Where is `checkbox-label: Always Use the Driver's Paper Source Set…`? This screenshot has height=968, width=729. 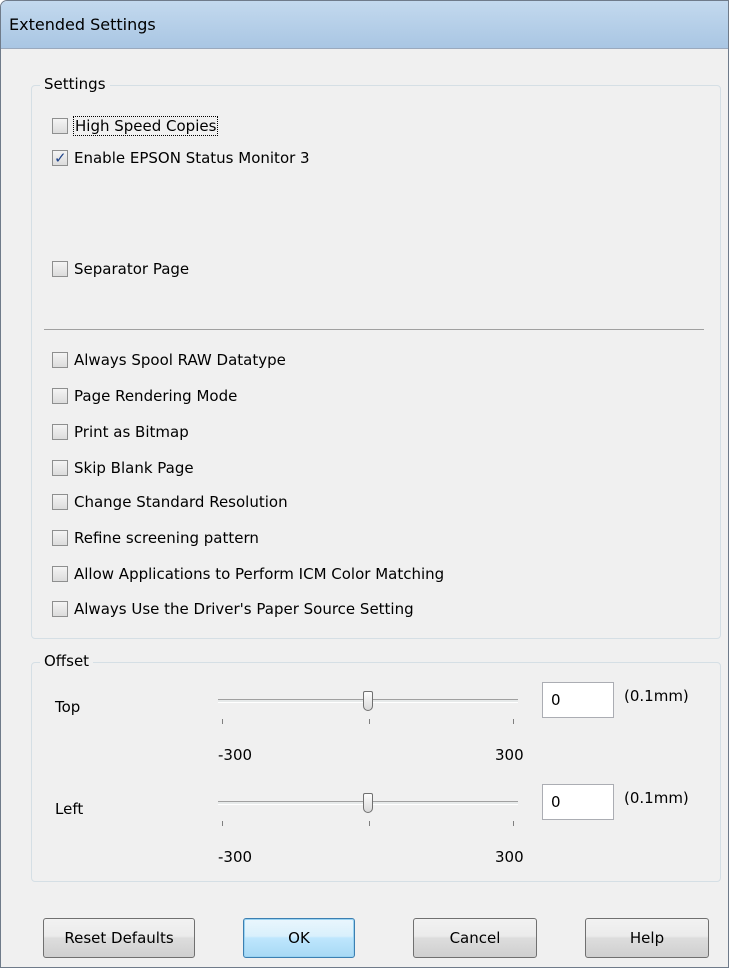 checkbox-label: Always Use the Driver's Paper Source Set… is located at coordinates (244, 609).